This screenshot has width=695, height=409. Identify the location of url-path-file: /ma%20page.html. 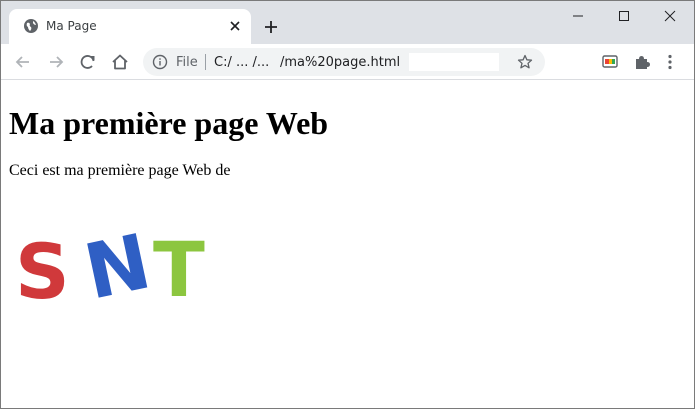
(340, 62).